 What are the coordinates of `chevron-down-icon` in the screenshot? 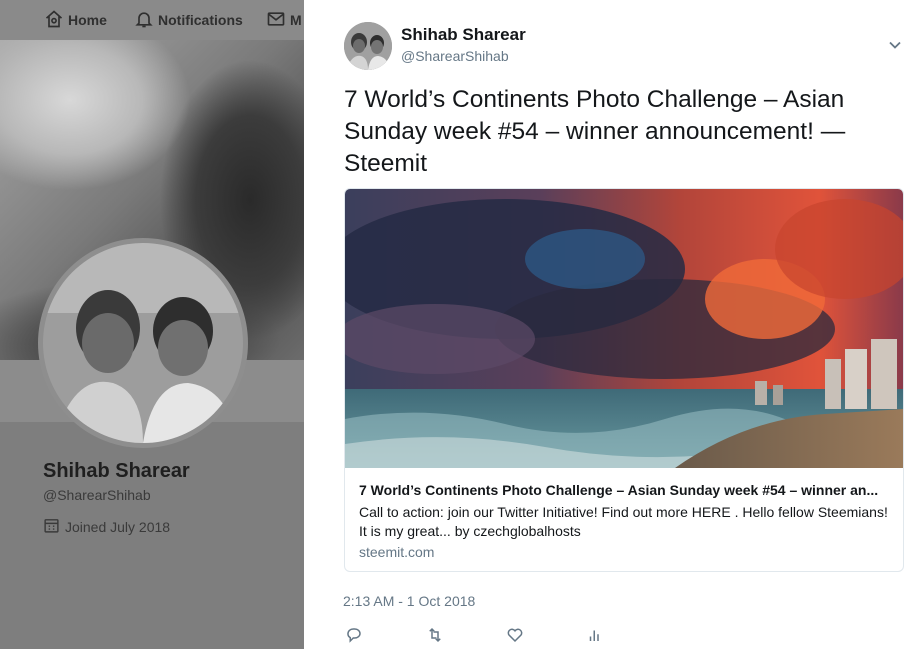 It's located at (895, 45).